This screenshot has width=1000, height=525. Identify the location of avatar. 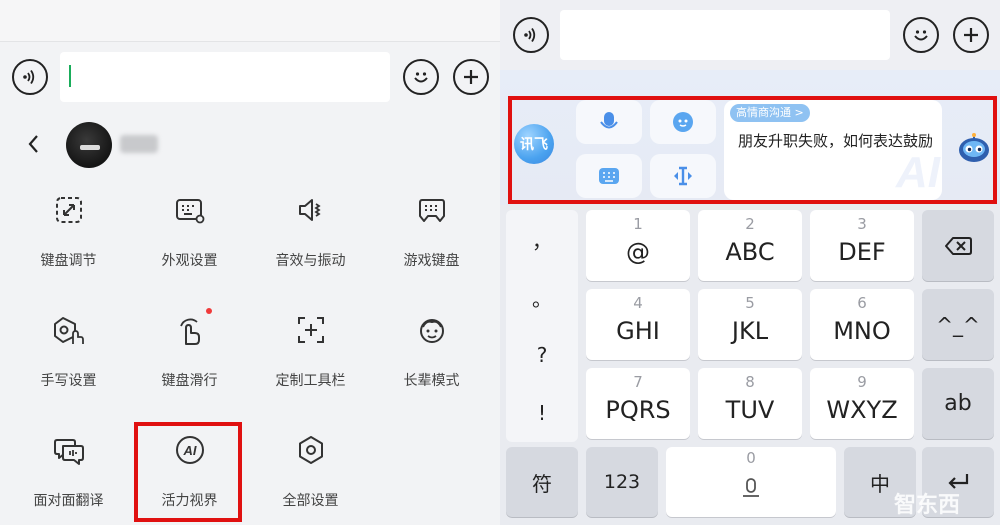
(89, 145).